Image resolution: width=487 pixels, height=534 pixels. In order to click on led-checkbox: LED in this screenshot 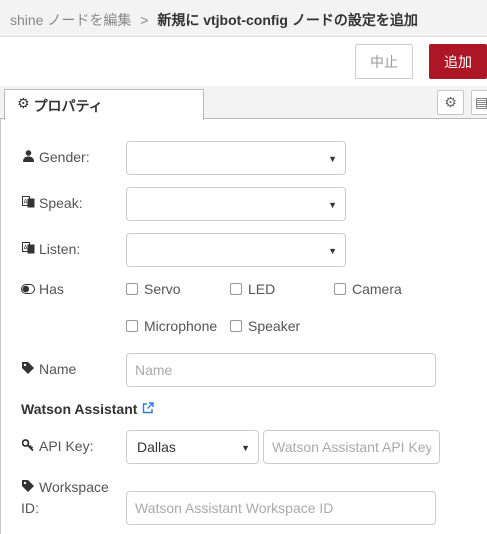, I will do `click(252, 289)`.